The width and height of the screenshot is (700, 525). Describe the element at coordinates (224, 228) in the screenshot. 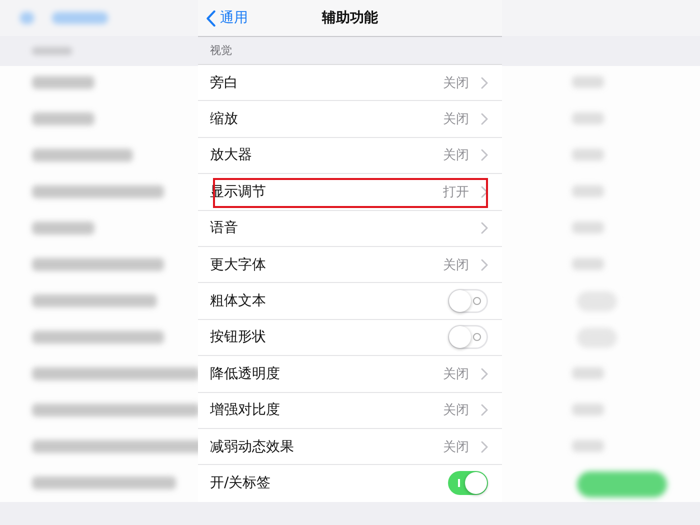

I see `row-label: 语音` at that location.